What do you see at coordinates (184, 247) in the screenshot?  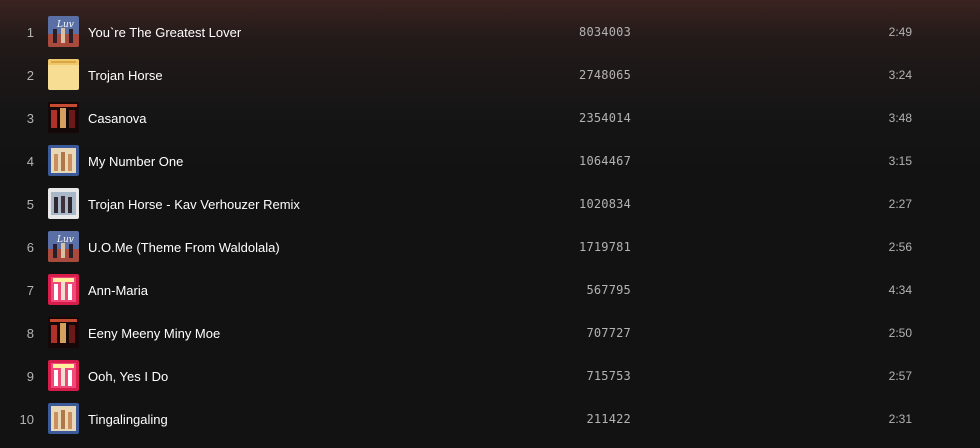 I see `track-title: U.O.Me (Theme From Waldolala)` at bounding box center [184, 247].